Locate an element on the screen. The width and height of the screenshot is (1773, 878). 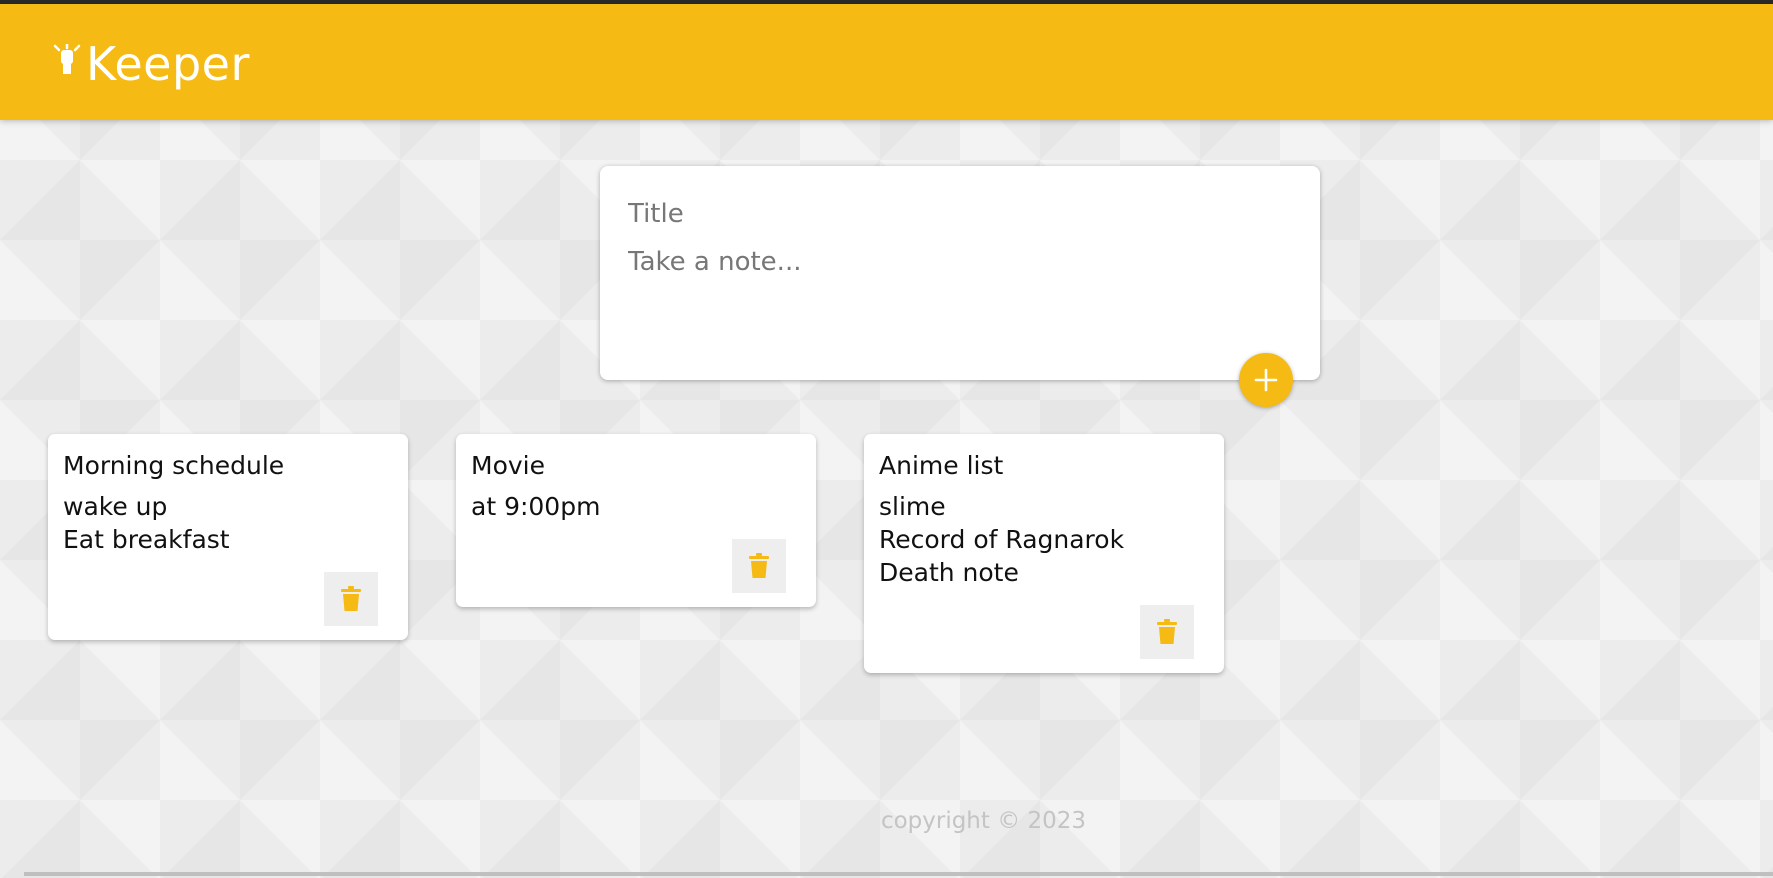
note-content-line: Death note is located at coordinates (949, 572).